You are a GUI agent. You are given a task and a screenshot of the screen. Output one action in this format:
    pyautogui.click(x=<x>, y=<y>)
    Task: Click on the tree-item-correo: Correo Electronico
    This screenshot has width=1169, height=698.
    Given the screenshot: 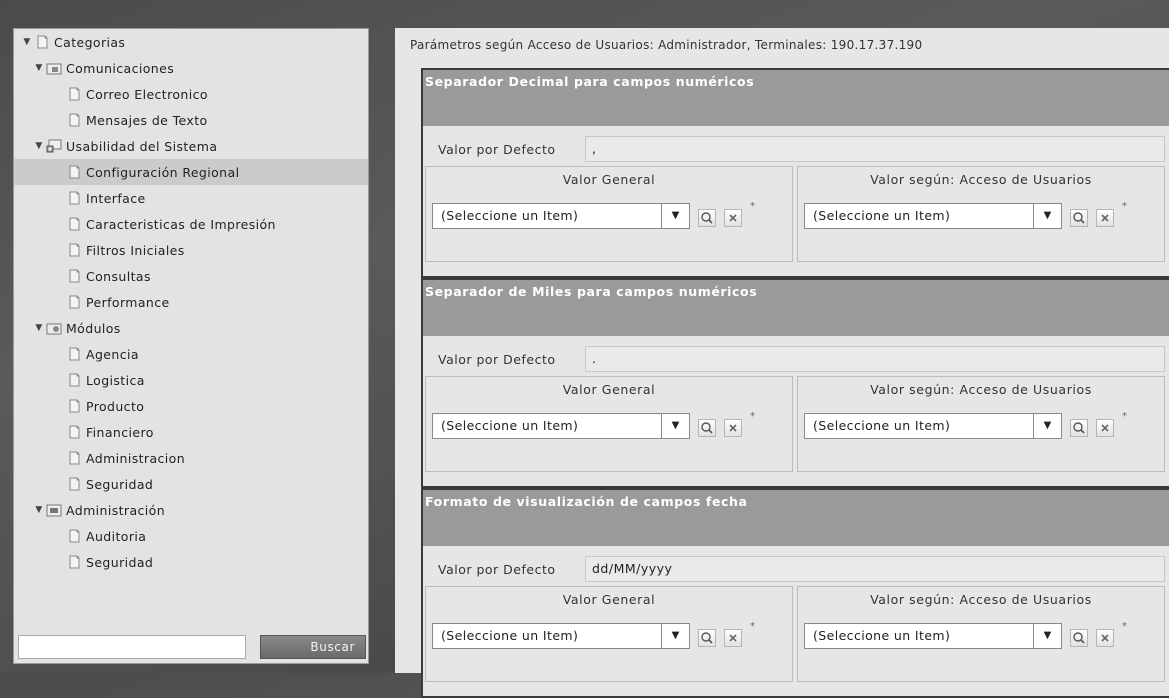 What is the action you would take?
    pyautogui.click(x=191, y=94)
    